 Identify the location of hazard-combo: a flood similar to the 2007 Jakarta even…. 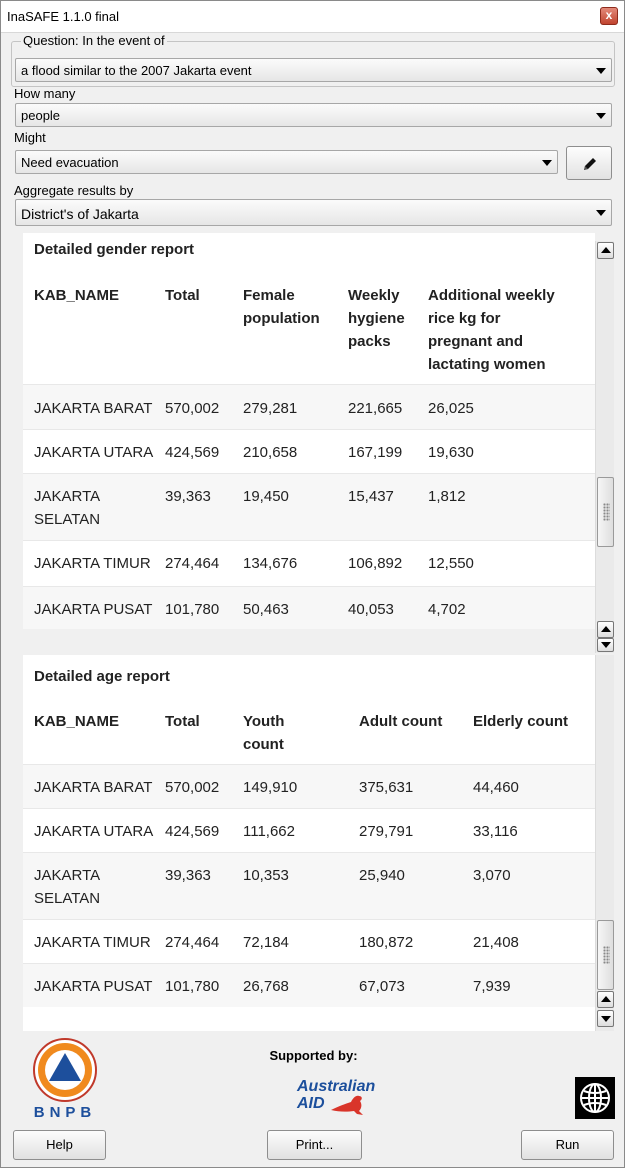
(313, 70).